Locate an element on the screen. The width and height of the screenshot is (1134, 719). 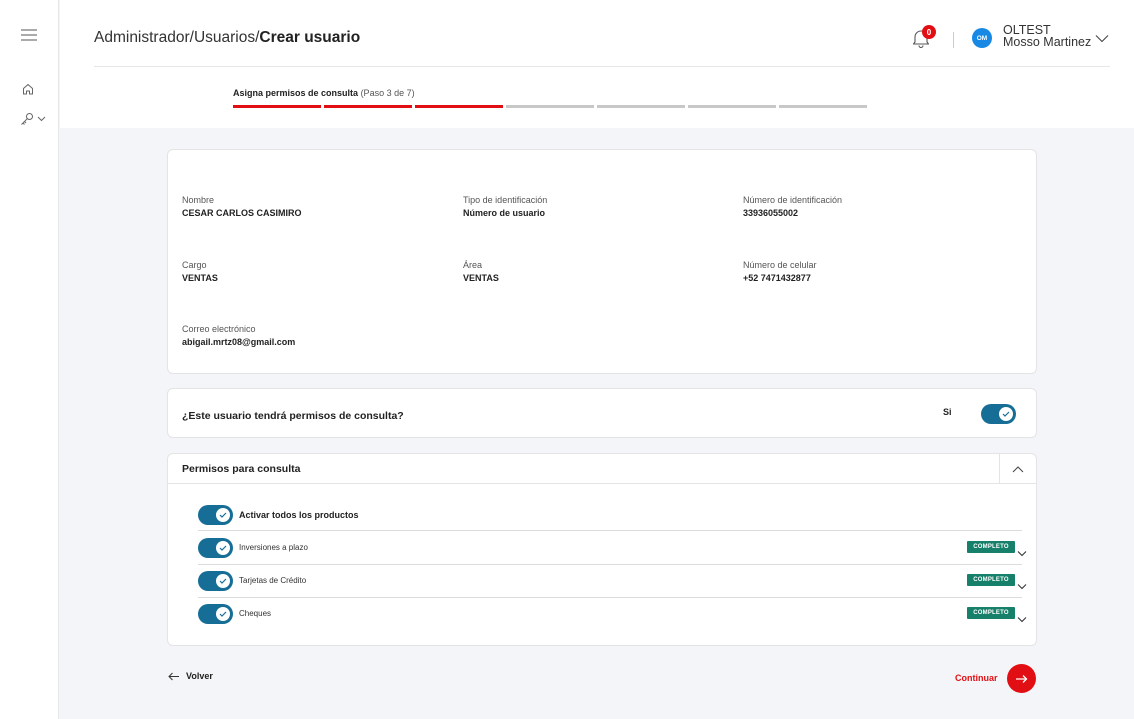
toggle-tarjetas is located at coordinates (215, 581).